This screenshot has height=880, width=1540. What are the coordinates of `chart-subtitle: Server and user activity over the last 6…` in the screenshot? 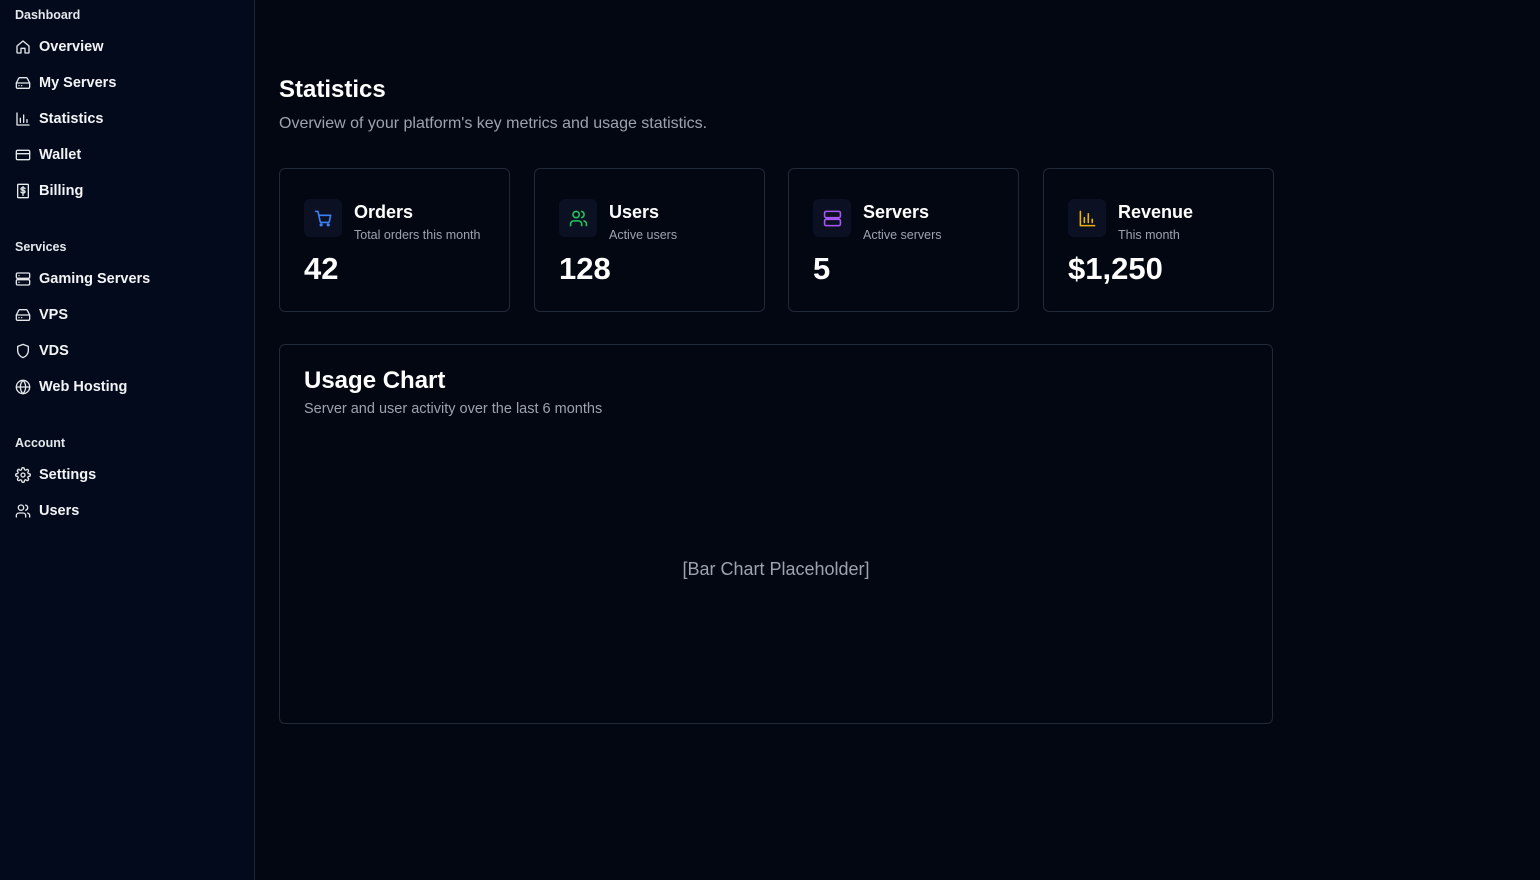 It's located at (453, 409).